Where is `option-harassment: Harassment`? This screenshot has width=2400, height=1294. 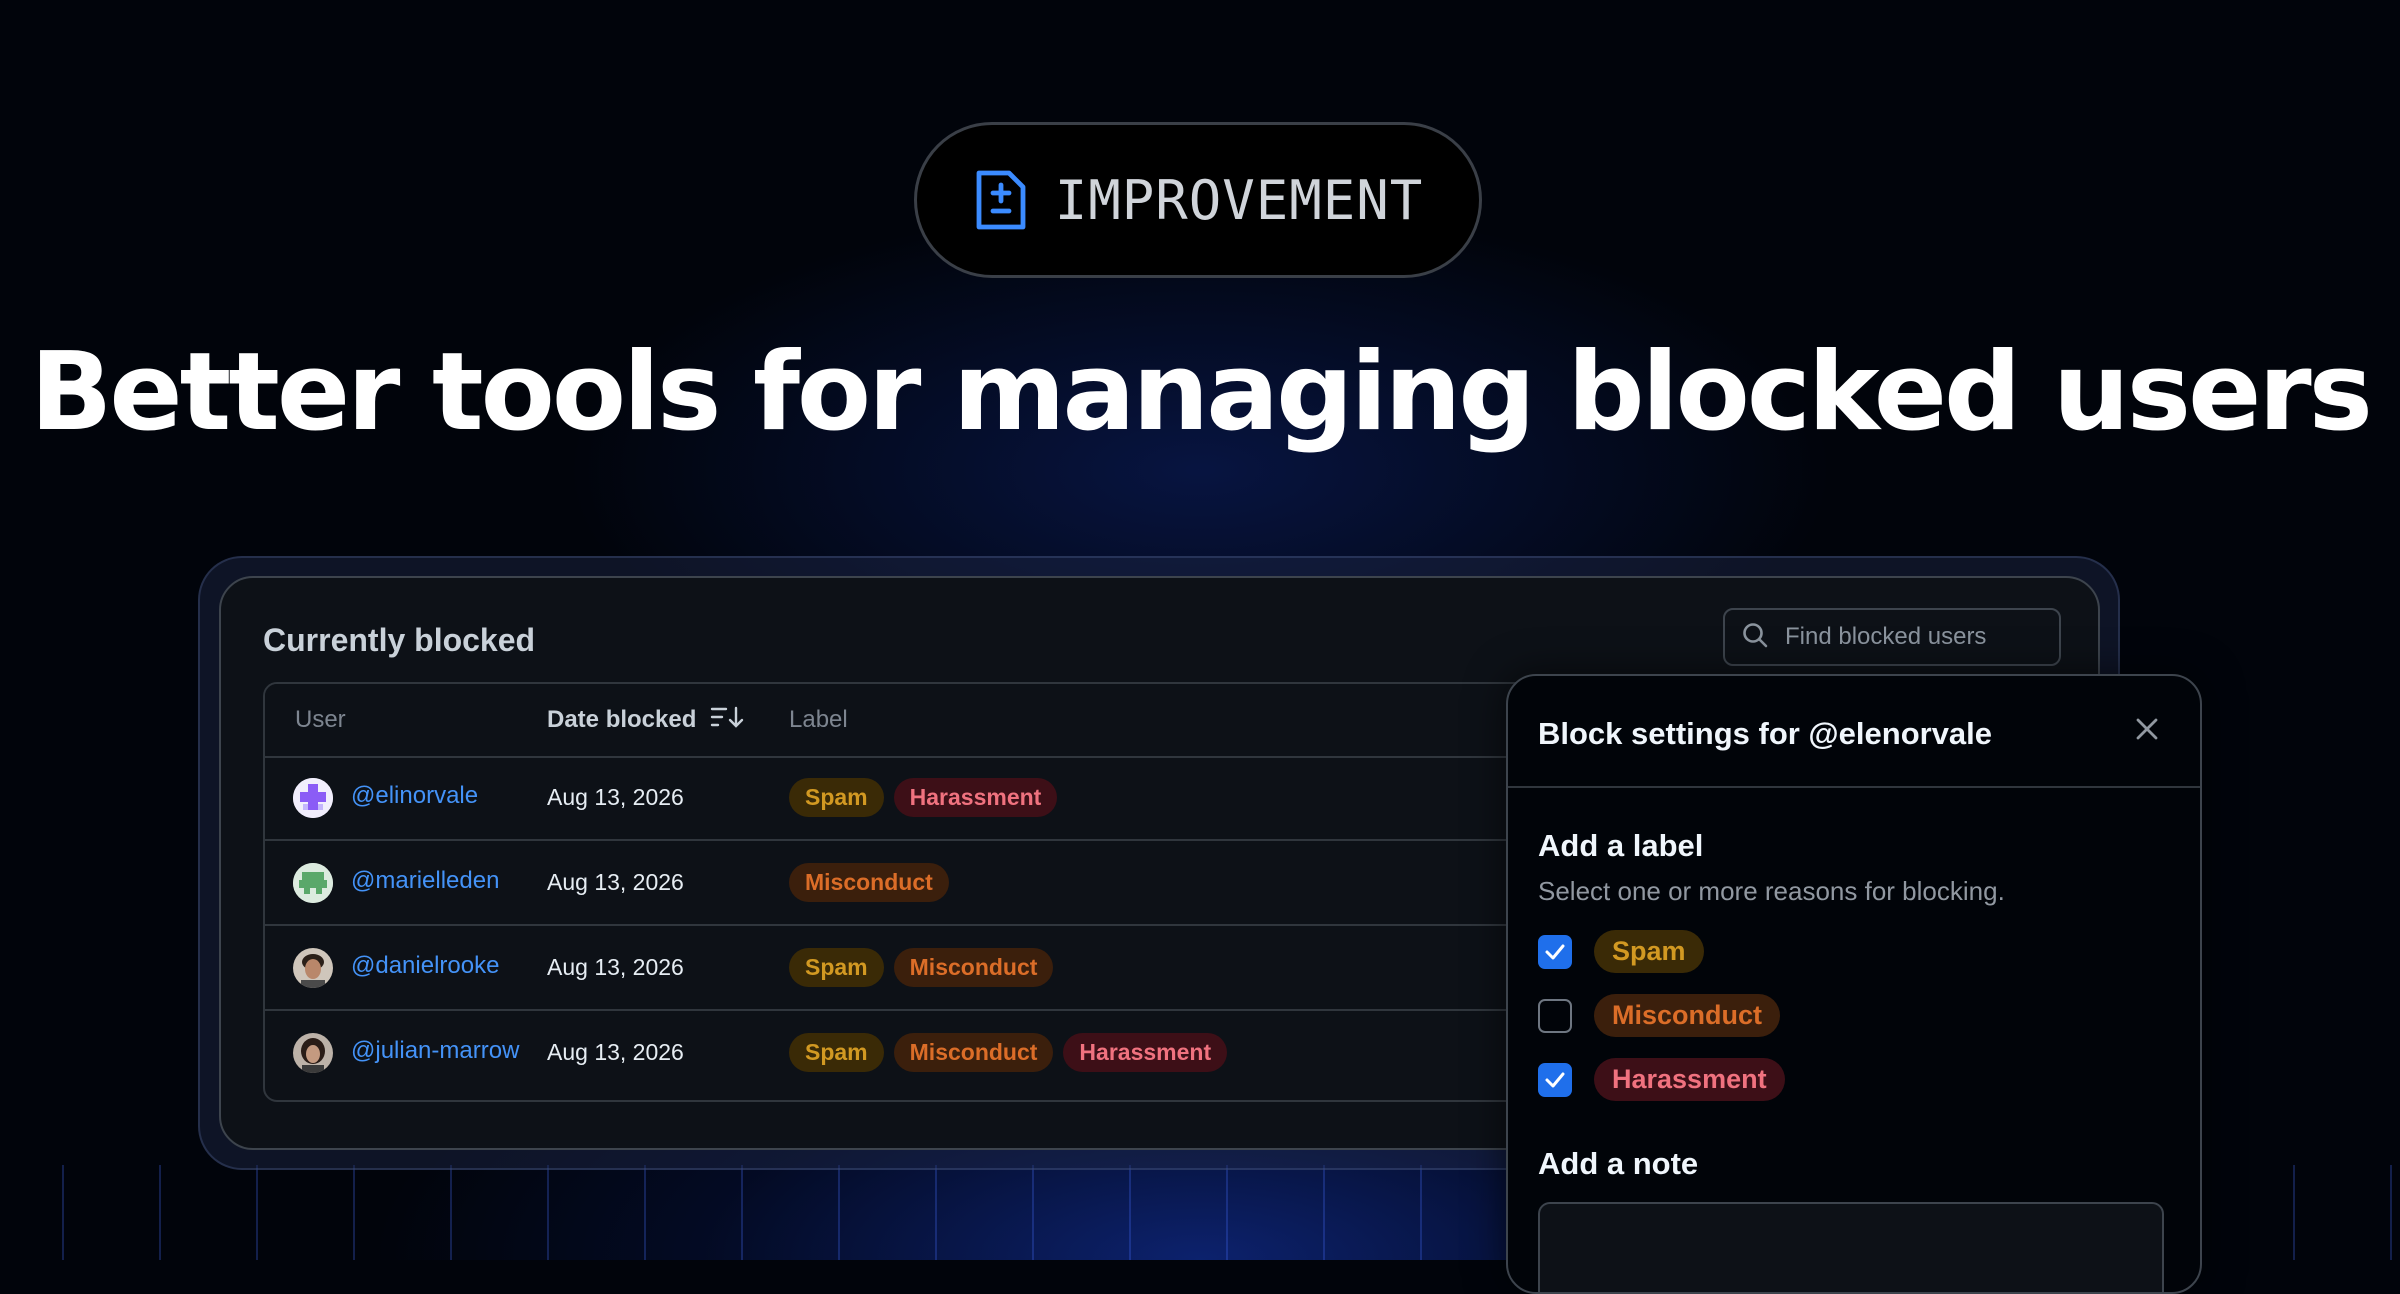
option-harassment: Harassment is located at coordinates (1661, 1079).